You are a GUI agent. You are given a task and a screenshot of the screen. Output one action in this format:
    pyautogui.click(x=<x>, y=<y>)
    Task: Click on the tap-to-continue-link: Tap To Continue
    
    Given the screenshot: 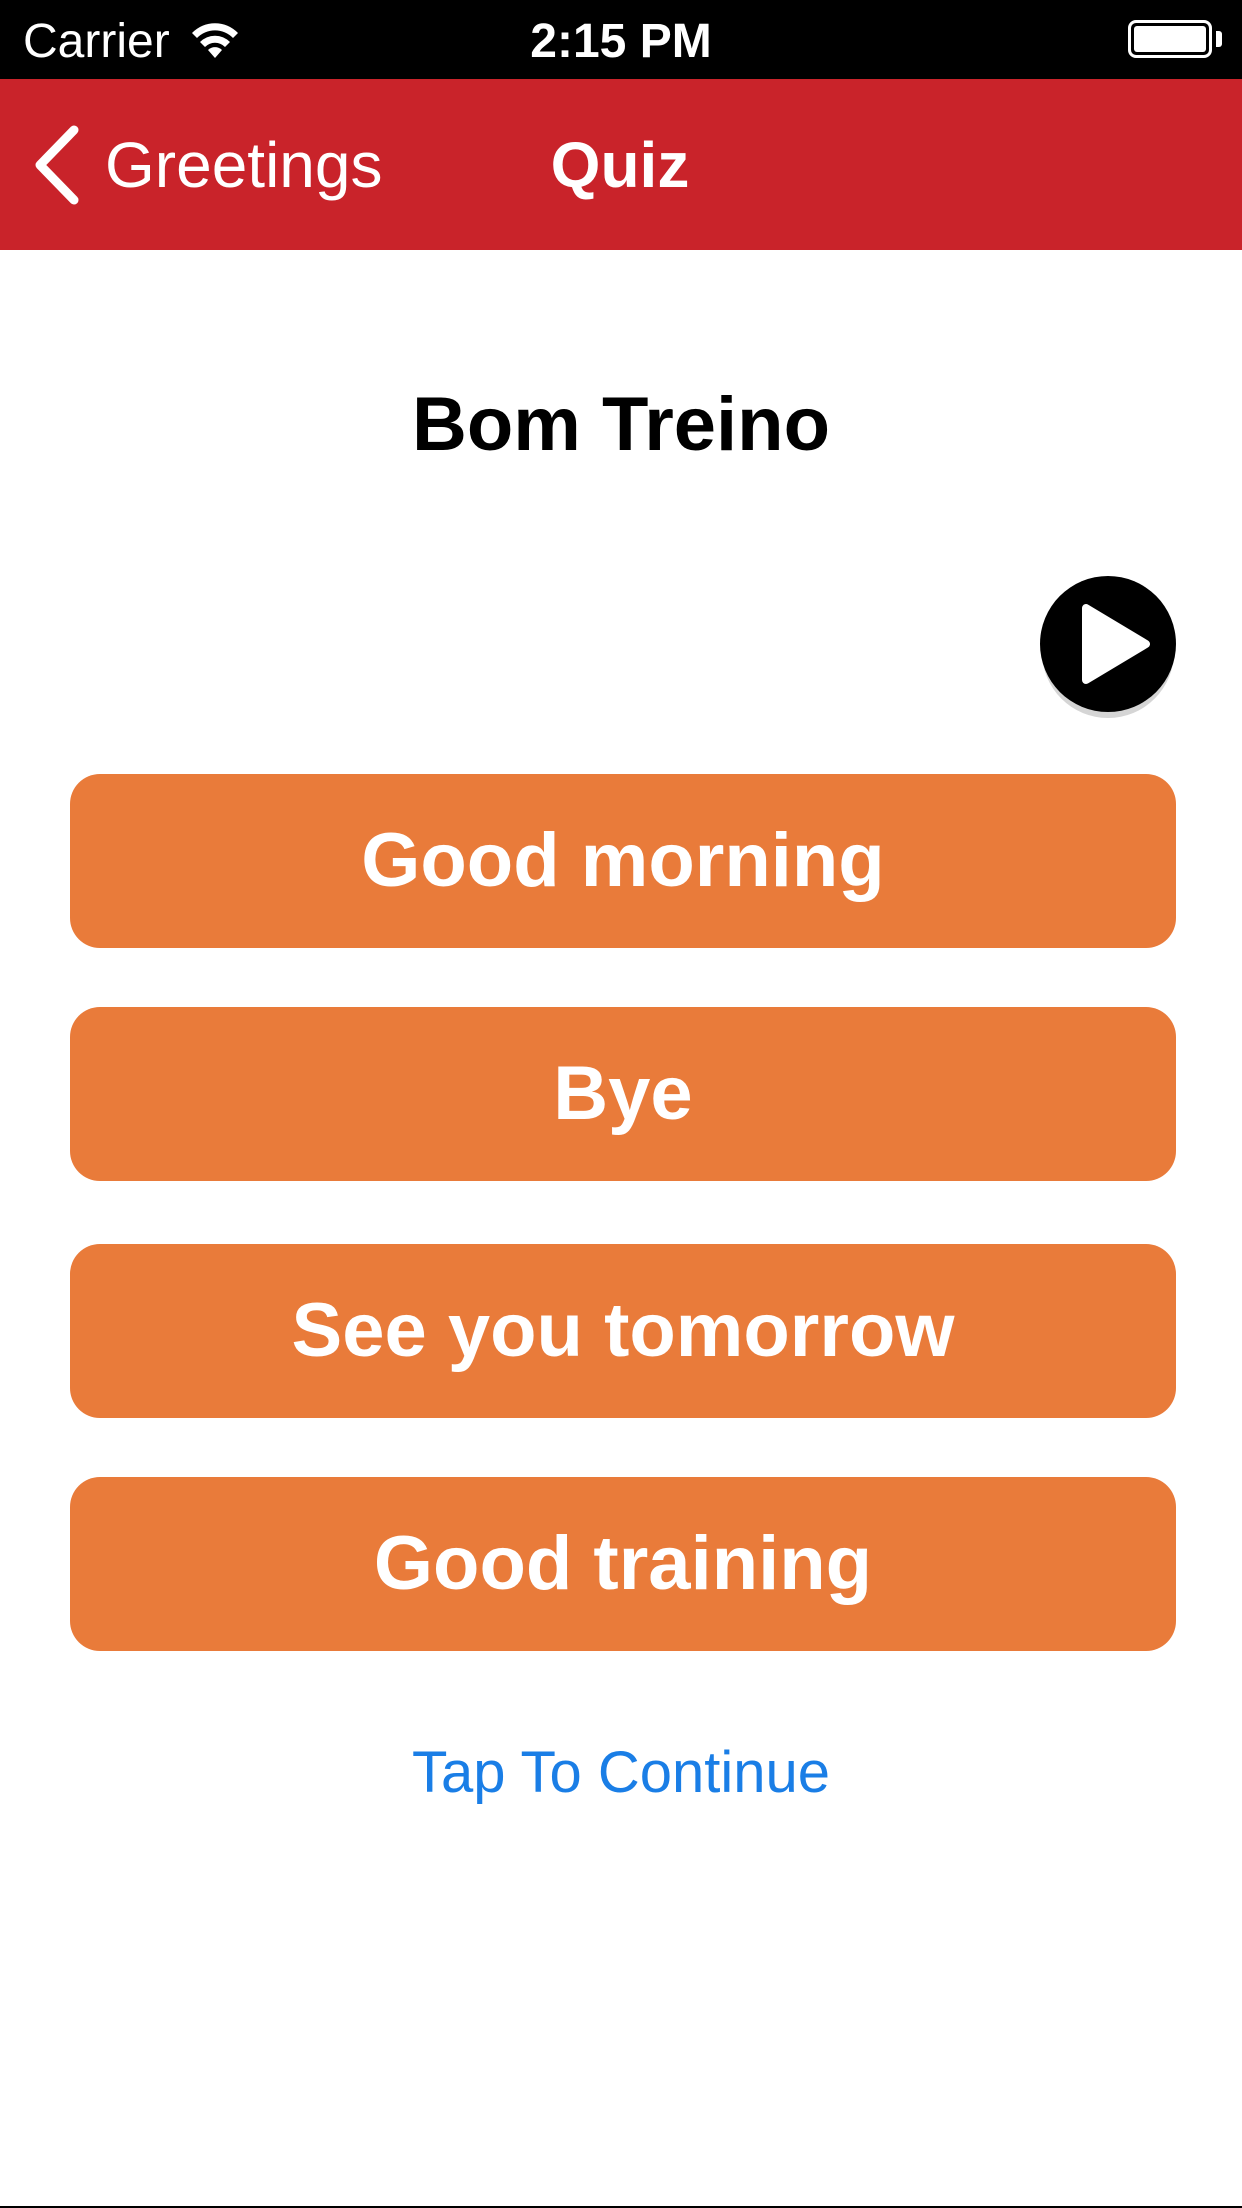 What is the action you would take?
    pyautogui.click(x=621, y=1773)
    